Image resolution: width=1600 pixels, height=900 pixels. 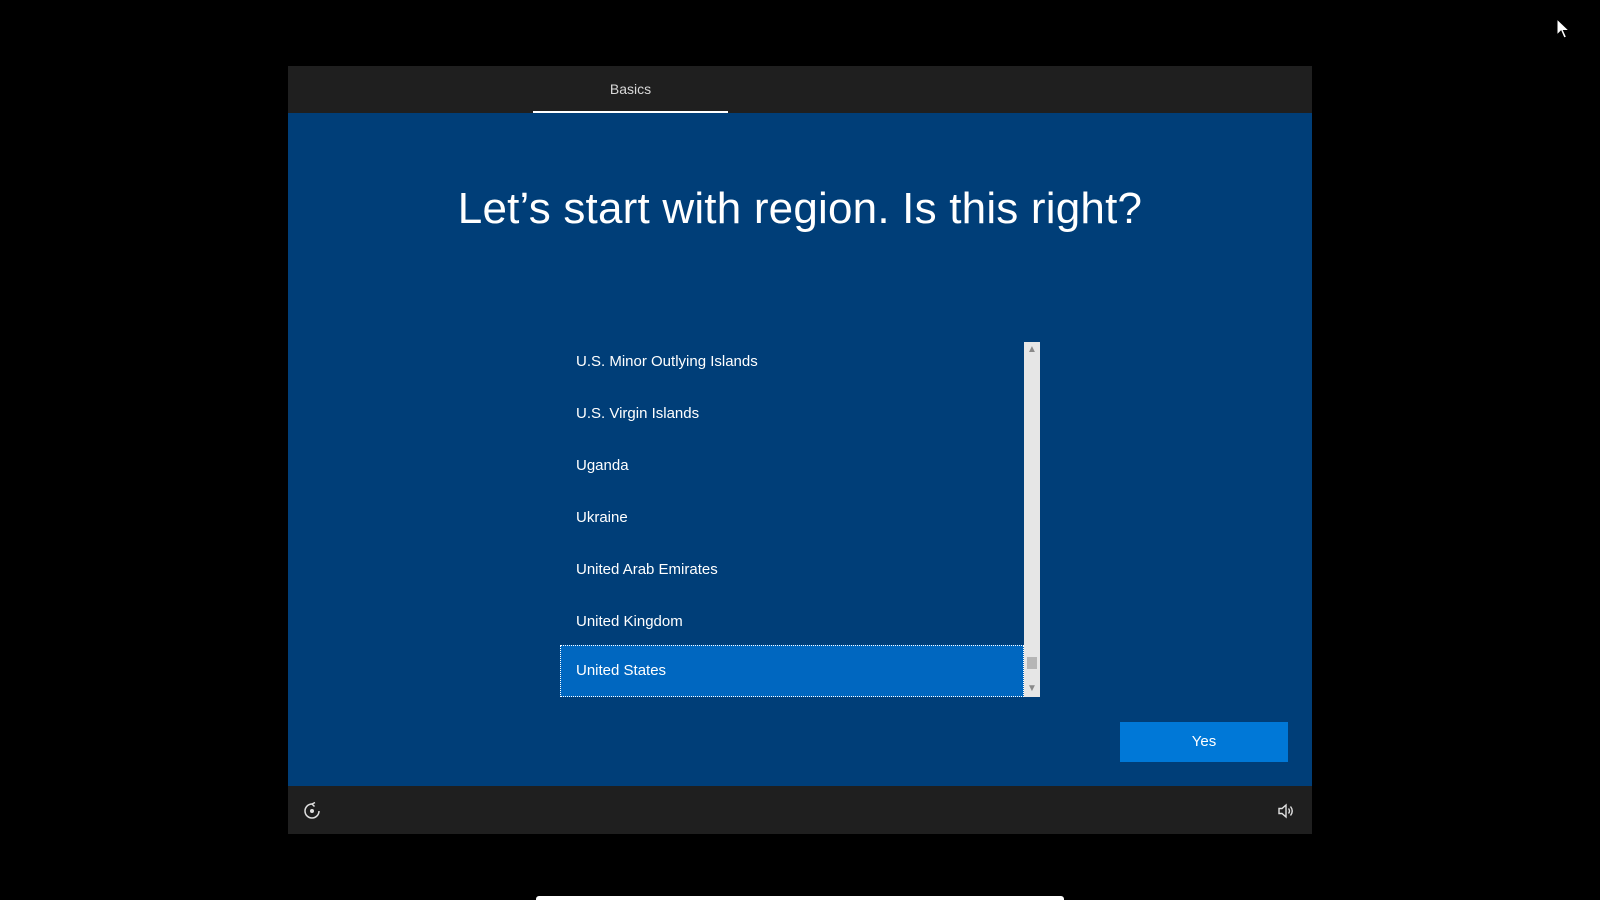 What do you see at coordinates (800, 89) in the screenshot?
I see `top-bar: Basics` at bounding box center [800, 89].